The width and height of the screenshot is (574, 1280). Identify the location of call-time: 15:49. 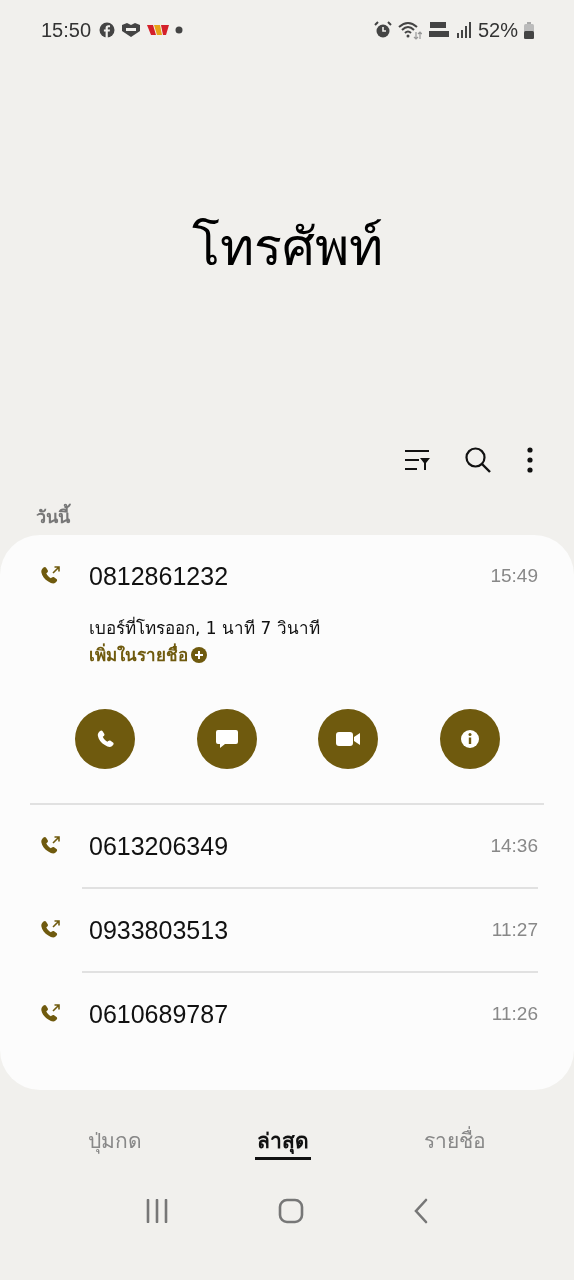
(514, 576).